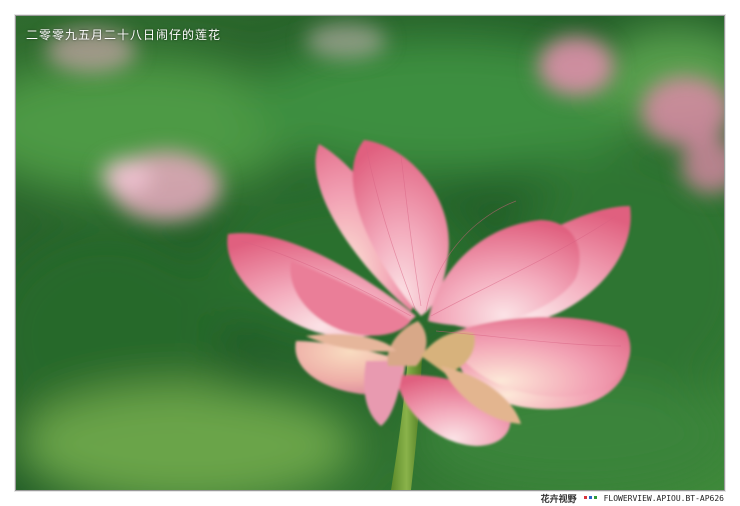 The height and width of the screenshot is (506, 740). I want to click on logo-dot-red, so click(585, 497).